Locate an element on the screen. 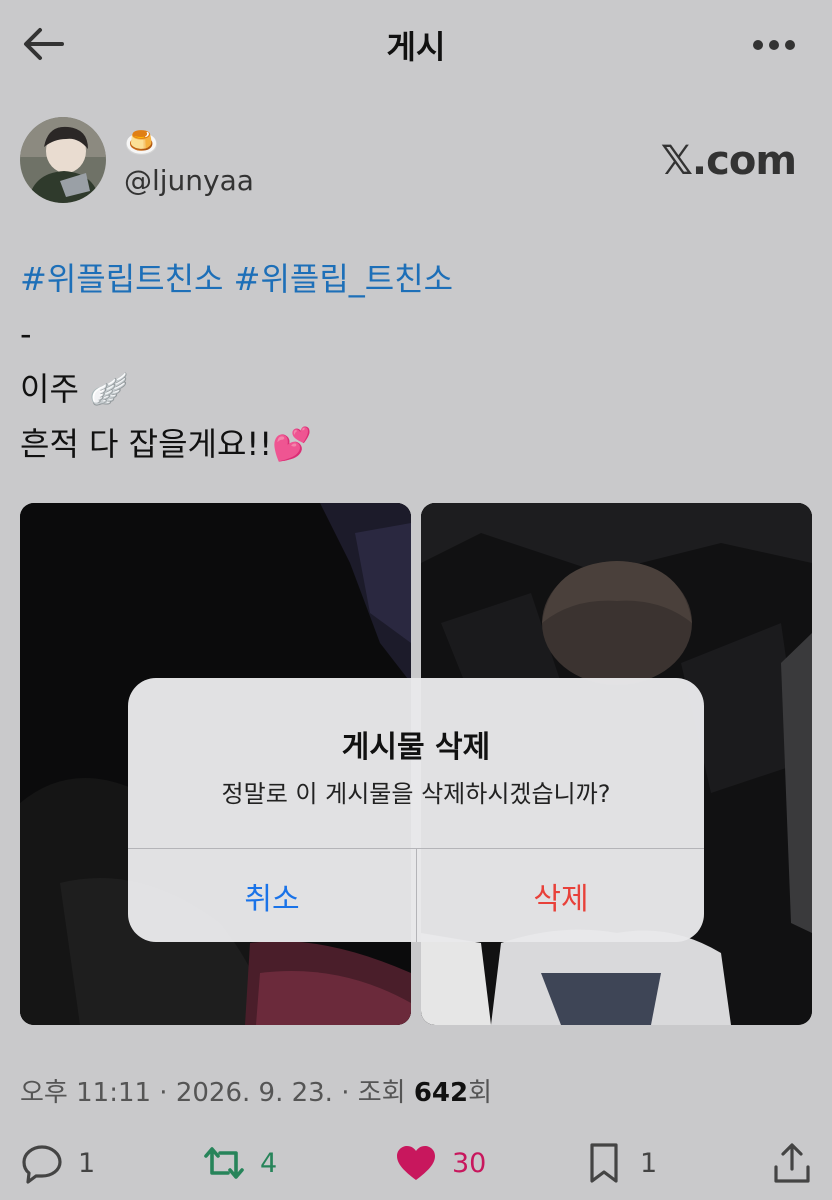 The image size is (832, 1200). avatar is located at coordinates (63, 160).